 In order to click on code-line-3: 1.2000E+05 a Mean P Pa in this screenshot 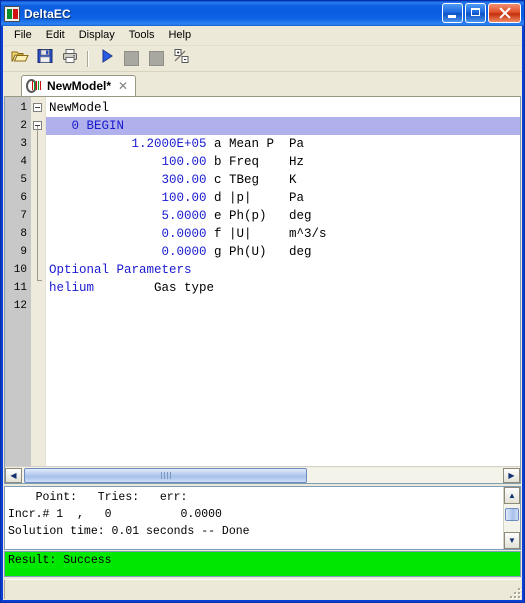, I will do `click(283, 144)`.